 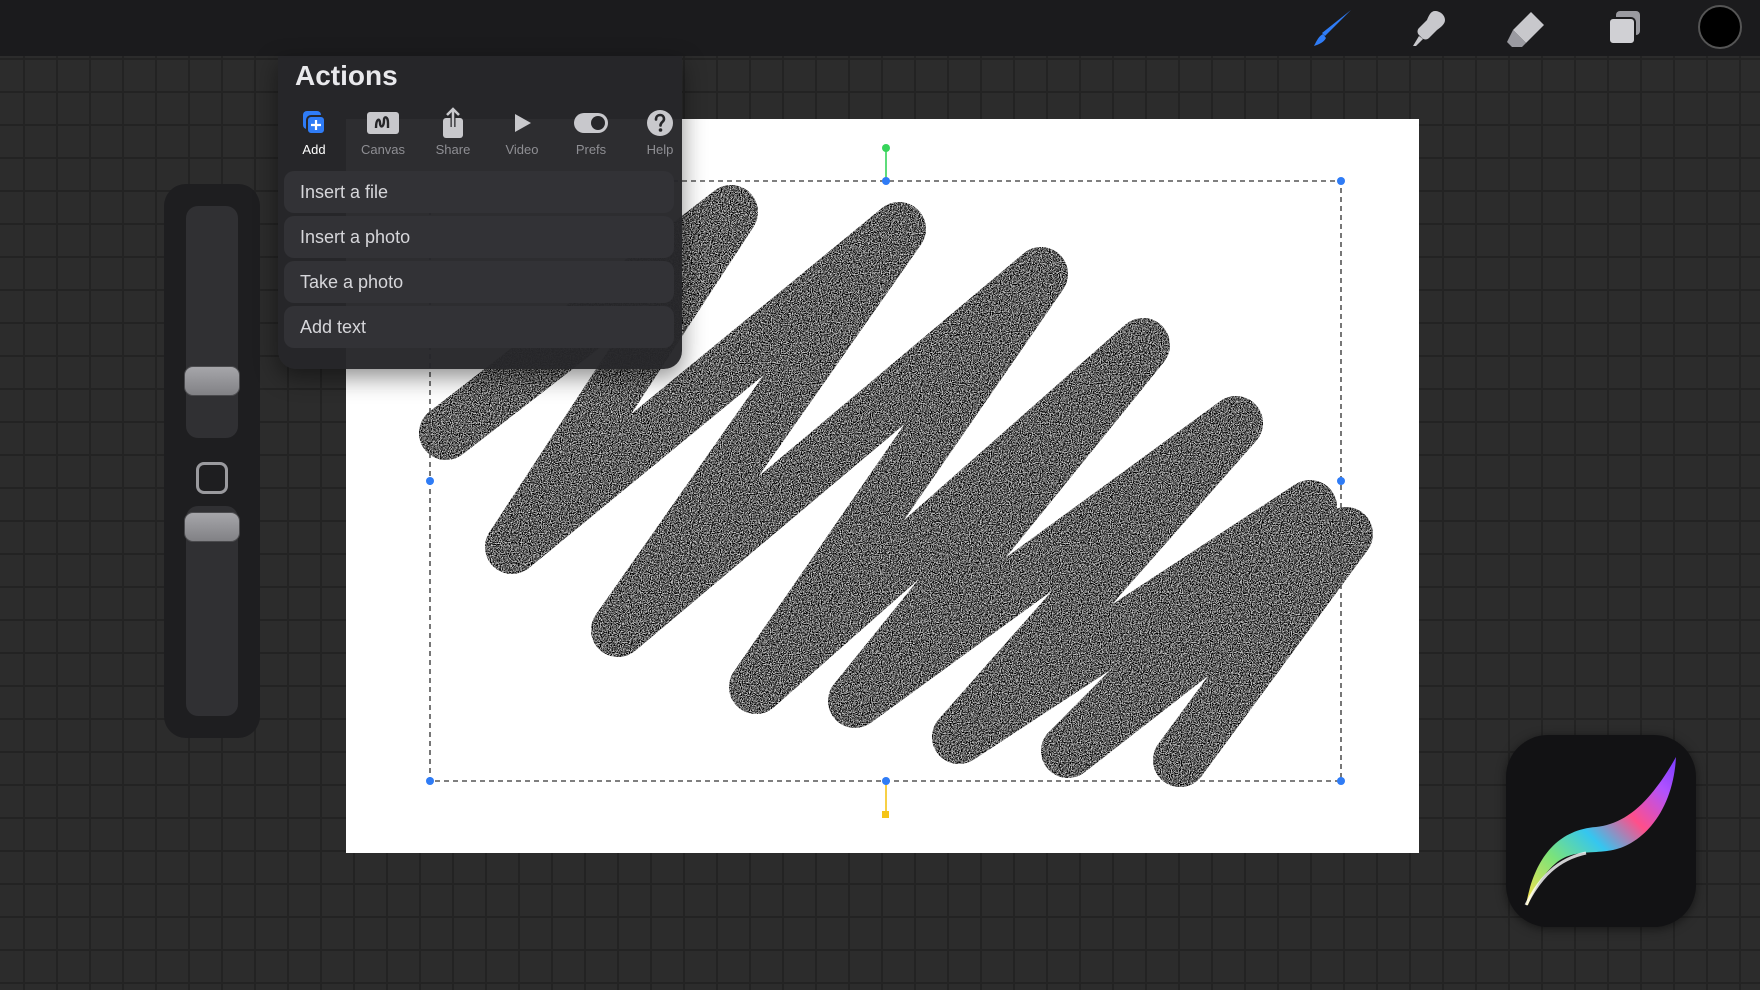 I want to click on share-icon, so click(x=453, y=122).